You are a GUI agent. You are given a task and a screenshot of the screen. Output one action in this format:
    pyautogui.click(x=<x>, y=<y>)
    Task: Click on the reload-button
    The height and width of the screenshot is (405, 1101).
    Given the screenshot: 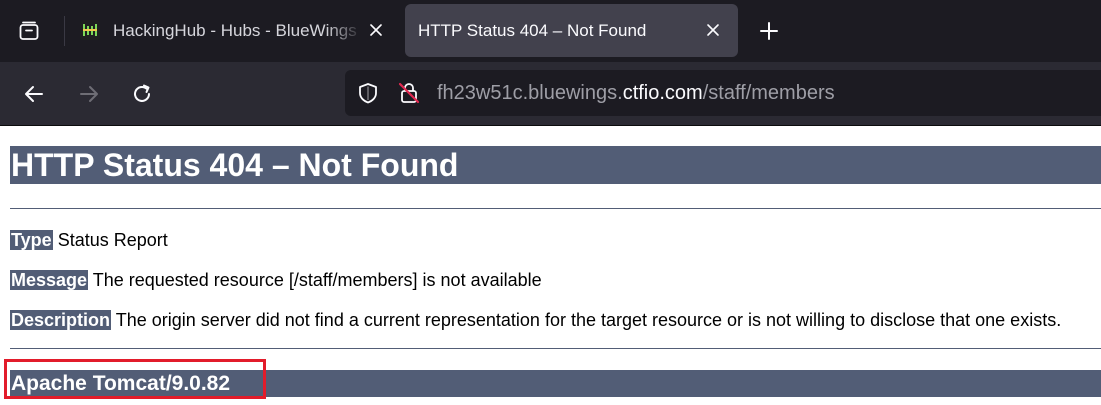 What is the action you would take?
    pyautogui.click(x=142, y=94)
    